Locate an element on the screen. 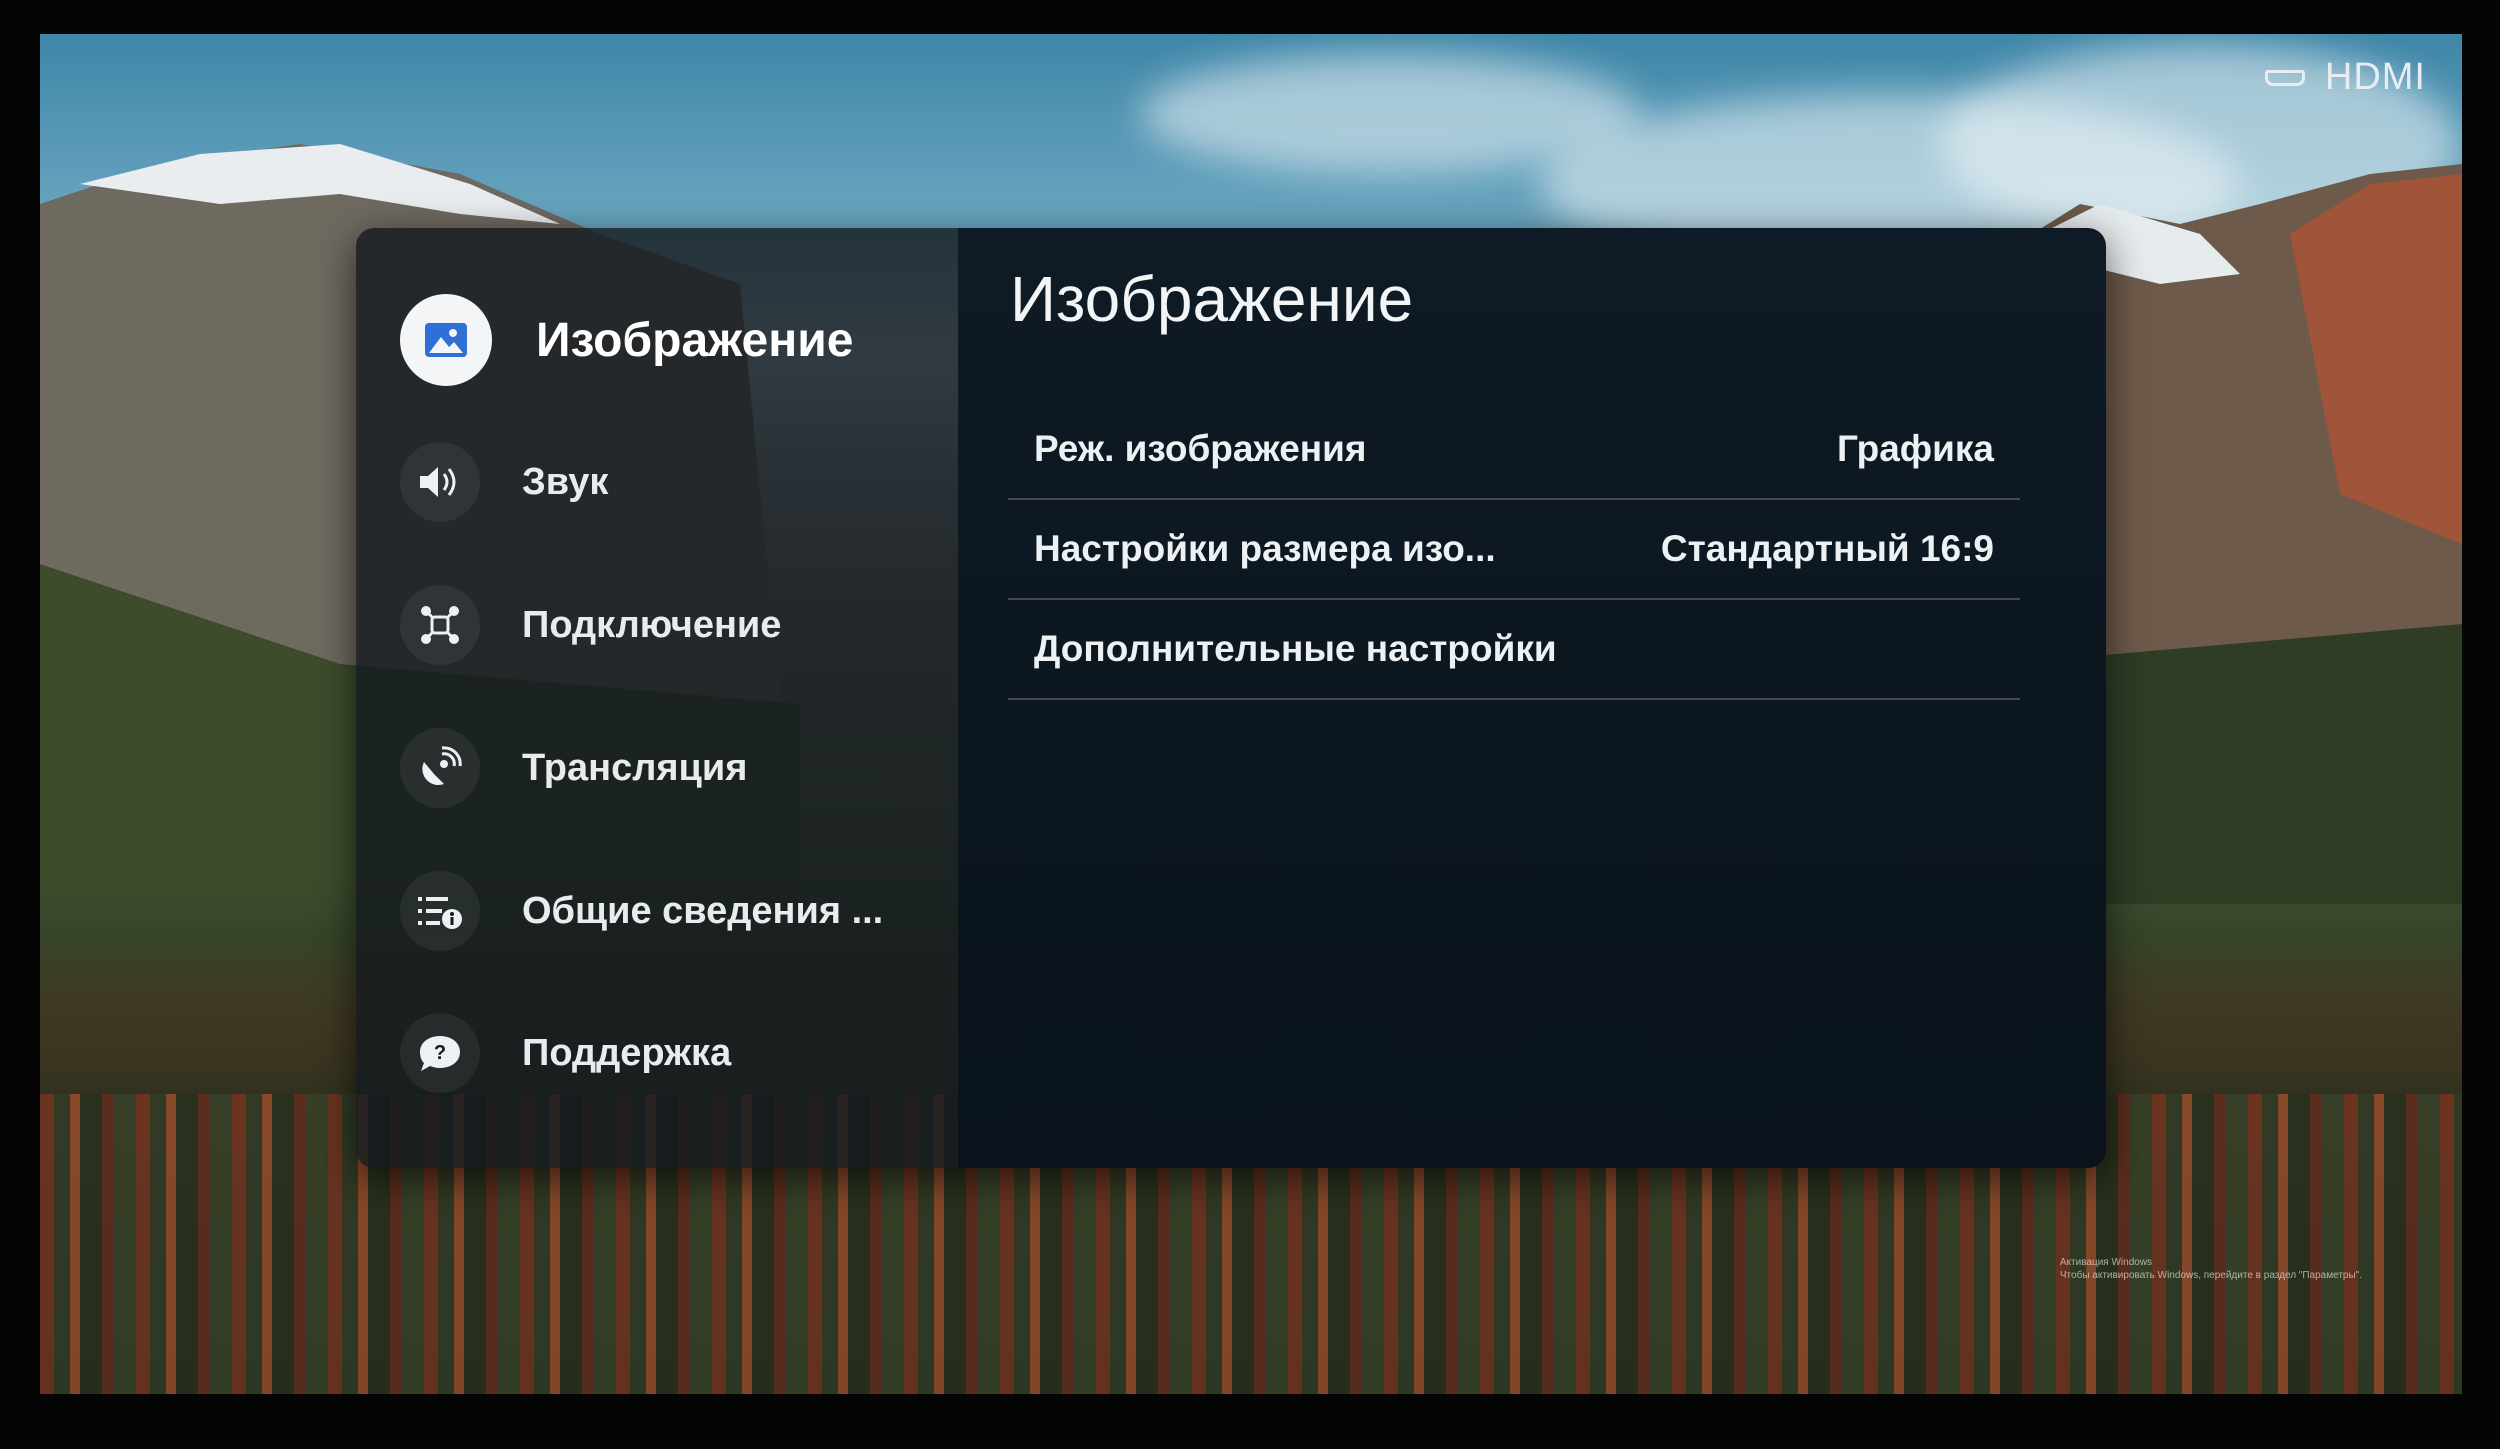  sidebar-item-label: Подключение is located at coordinates (652, 624).